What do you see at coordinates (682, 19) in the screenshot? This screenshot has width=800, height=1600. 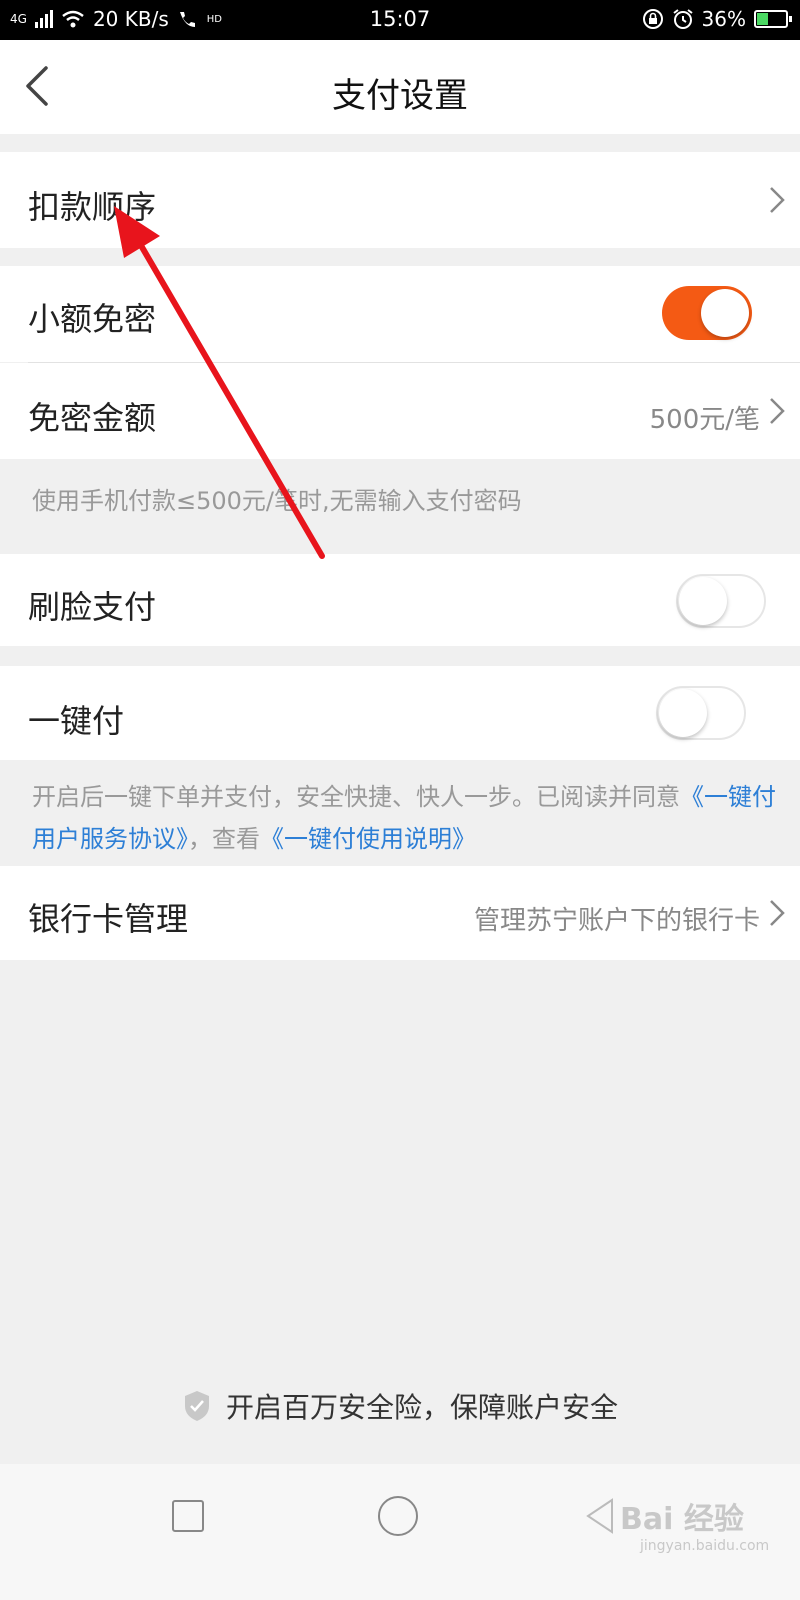 I see `alarm-icon` at bounding box center [682, 19].